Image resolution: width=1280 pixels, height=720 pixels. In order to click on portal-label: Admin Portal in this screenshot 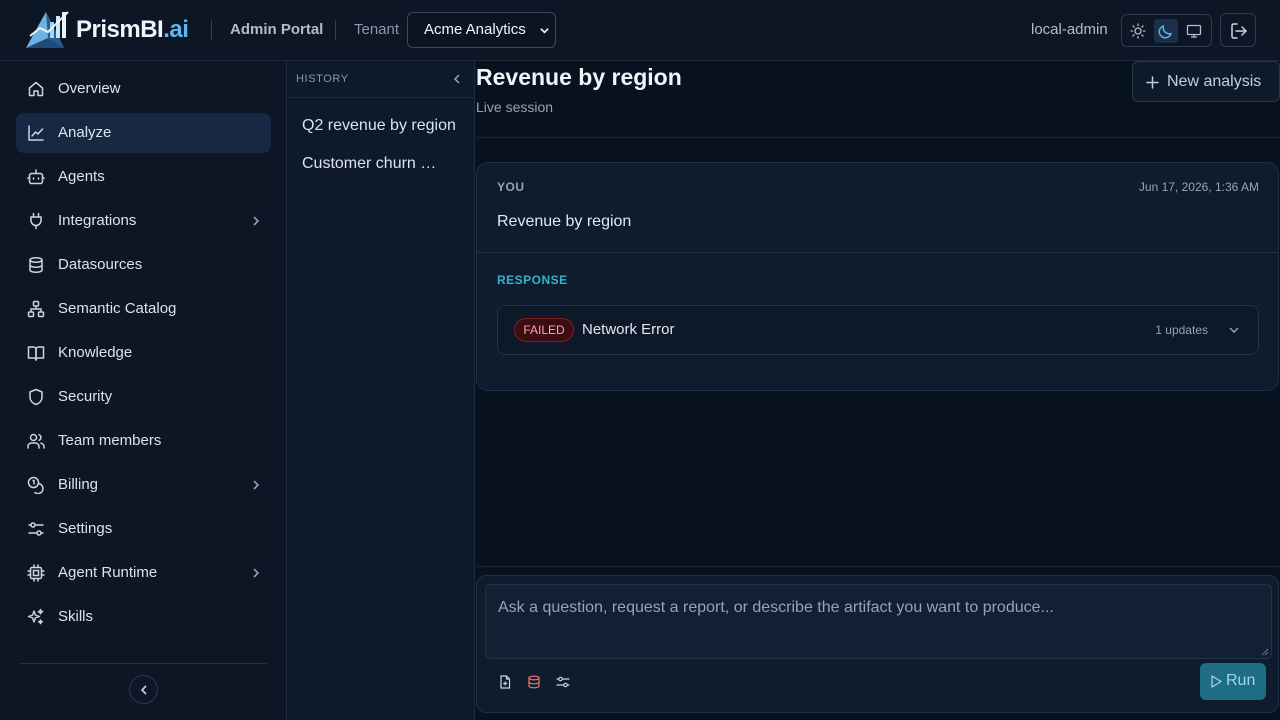, I will do `click(277, 29)`.